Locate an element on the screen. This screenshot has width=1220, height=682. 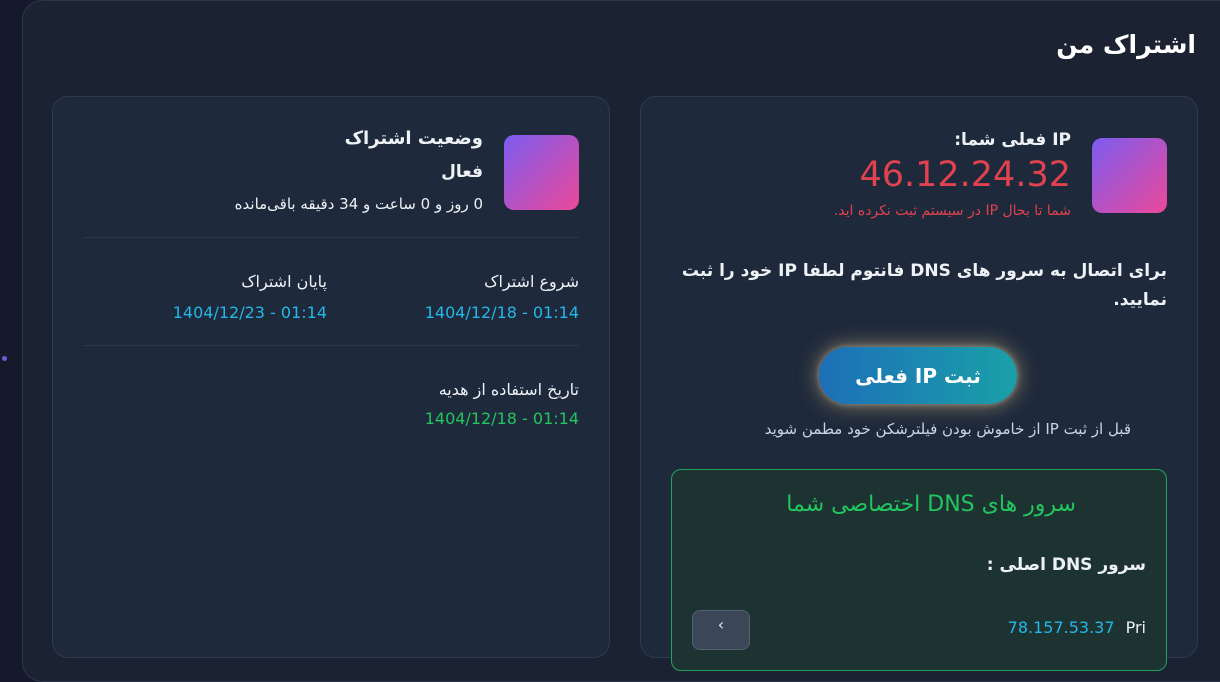
ip-label: IP فعلی شما: is located at coordinates (1012, 140).